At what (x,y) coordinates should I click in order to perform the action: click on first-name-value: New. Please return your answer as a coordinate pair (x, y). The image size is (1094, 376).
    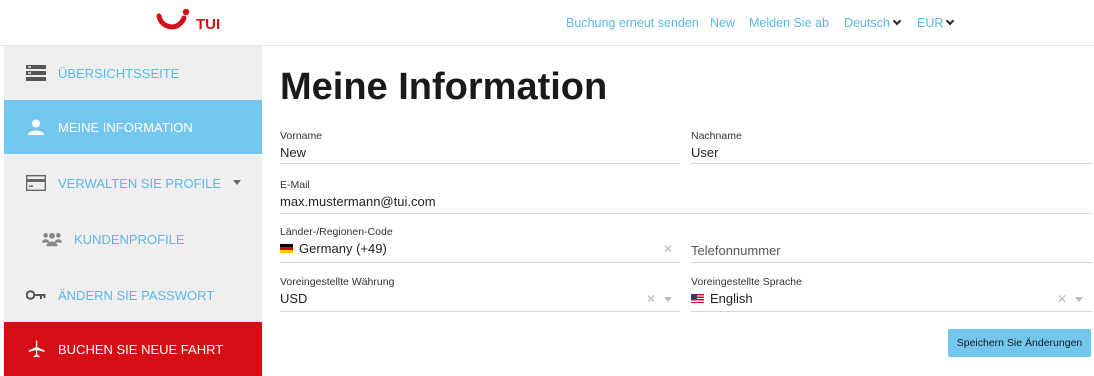
    Looking at the image, I should click on (293, 152).